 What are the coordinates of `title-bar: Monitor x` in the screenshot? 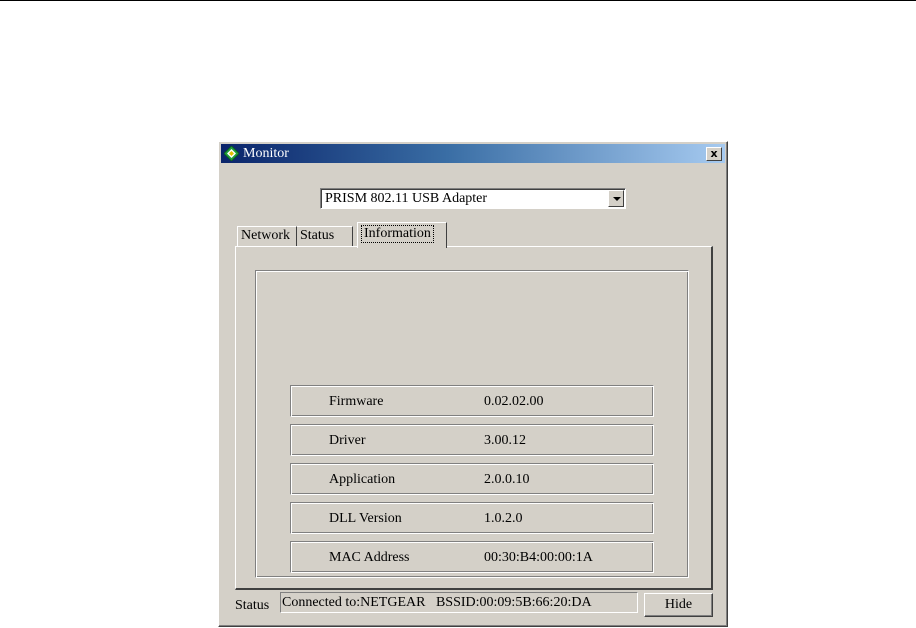 It's located at (473, 153).